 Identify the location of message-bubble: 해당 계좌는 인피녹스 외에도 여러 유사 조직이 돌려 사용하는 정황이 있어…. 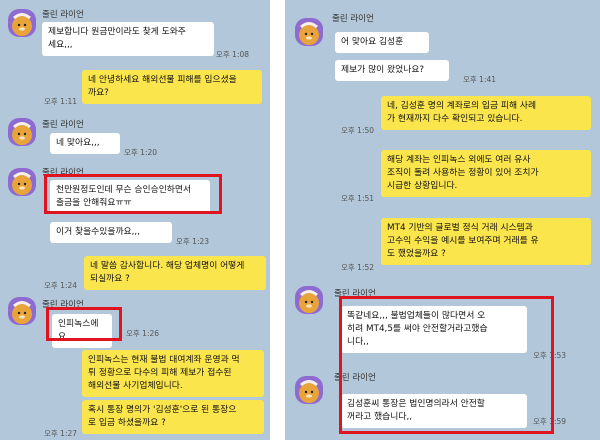
(486, 173).